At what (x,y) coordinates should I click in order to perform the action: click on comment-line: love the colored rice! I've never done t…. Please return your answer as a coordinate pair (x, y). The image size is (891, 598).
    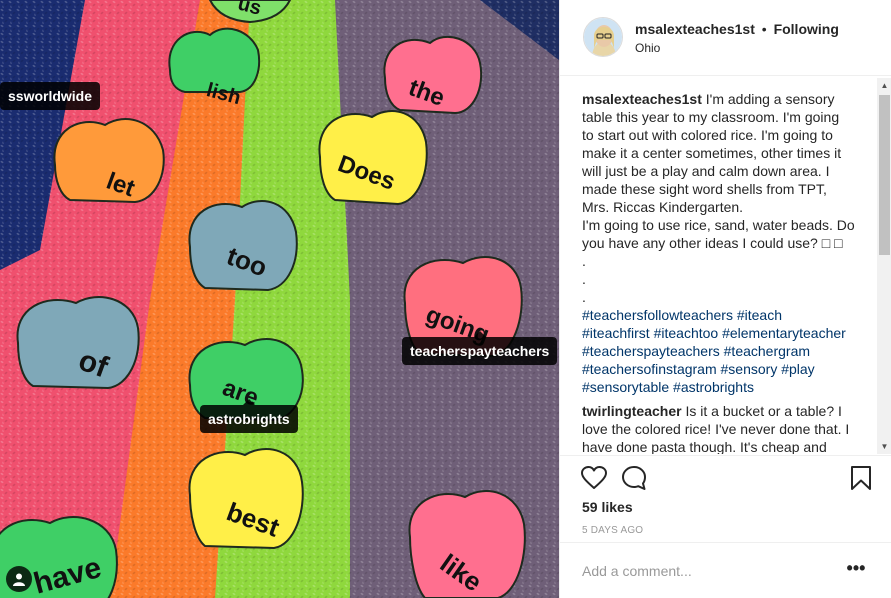
    Looking at the image, I should click on (716, 429).